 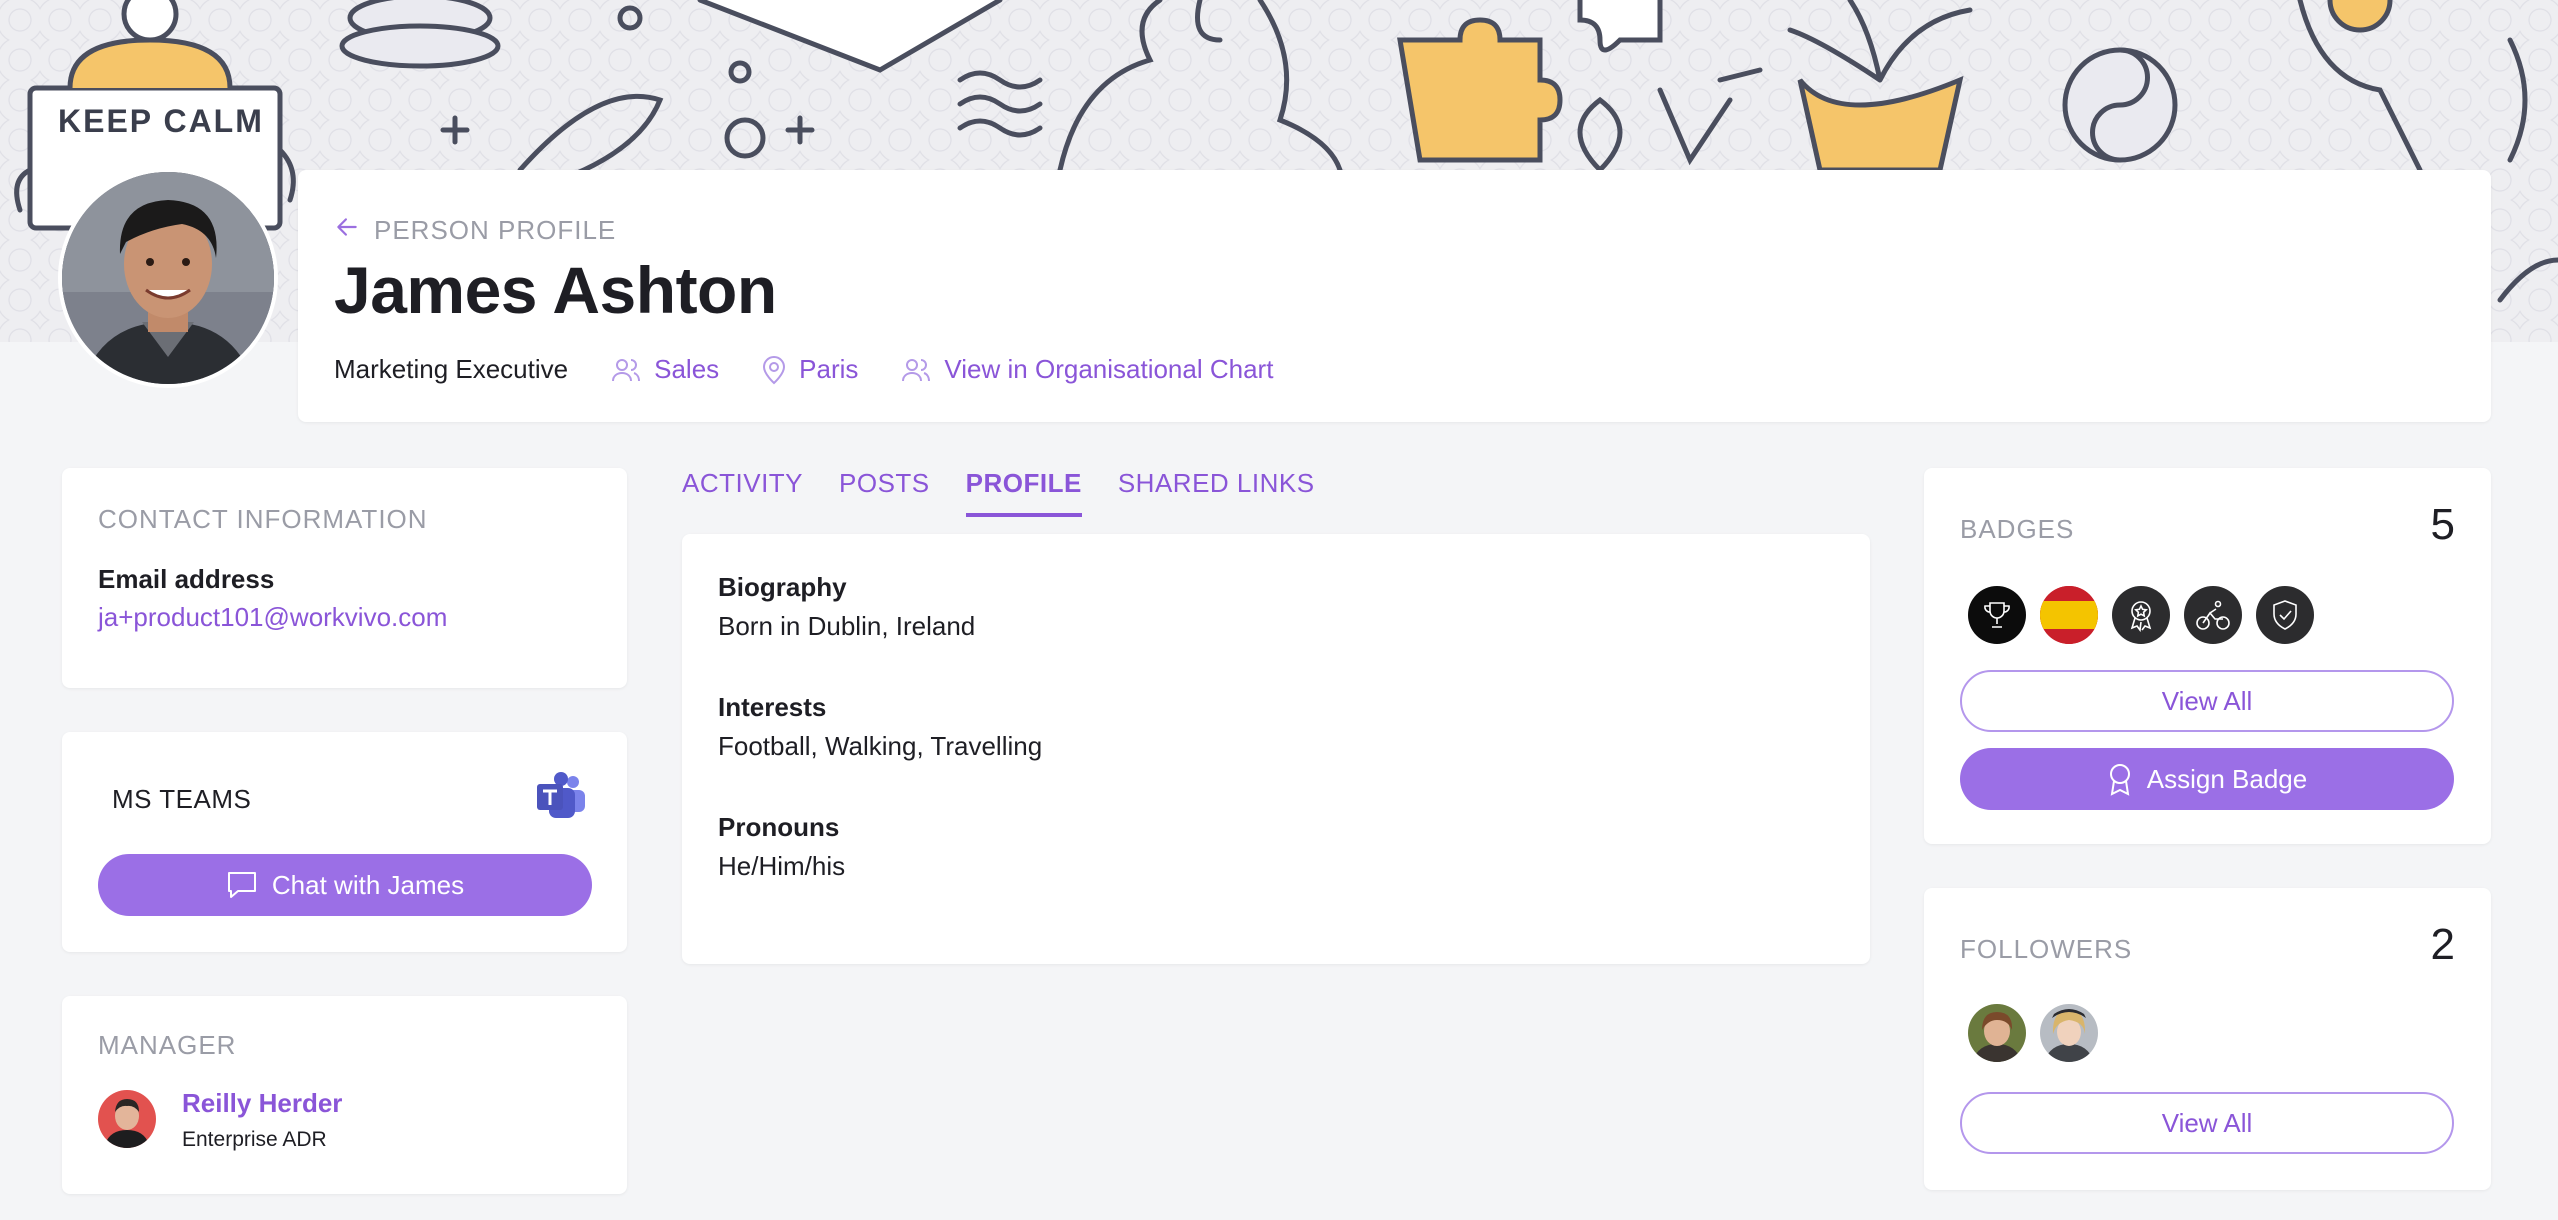 What do you see at coordinates (347, 230) in the screenshot?
I see `back-arrow-icon` at bounding box center [347, 230].